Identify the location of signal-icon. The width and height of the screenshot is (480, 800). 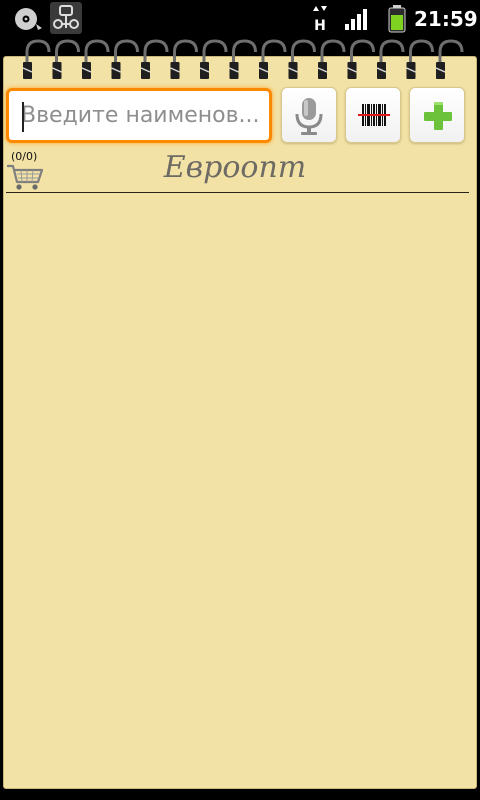
(358, 22).